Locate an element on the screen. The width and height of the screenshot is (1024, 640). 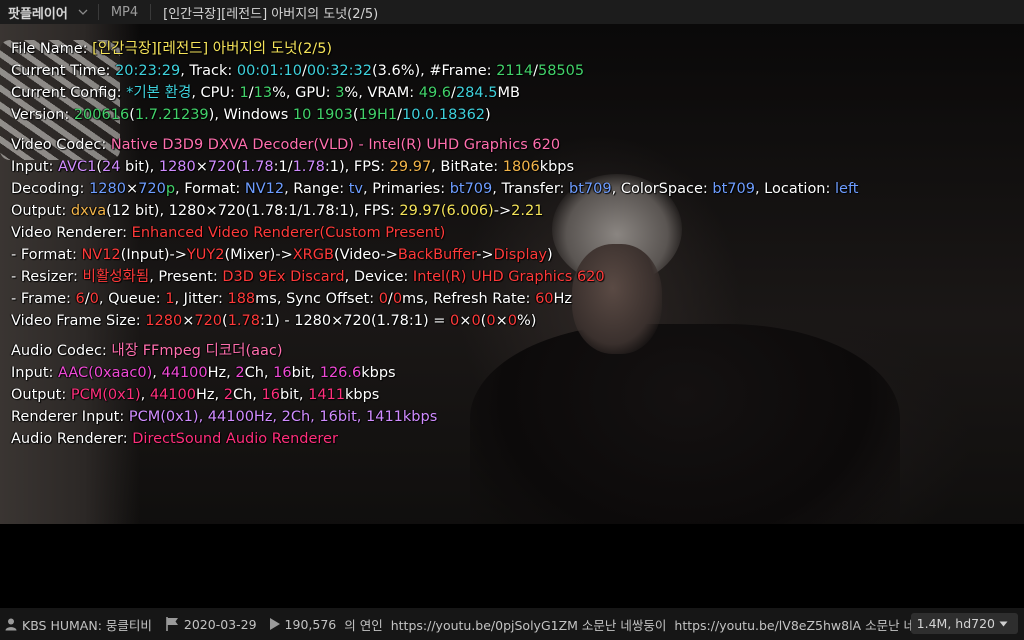
user-icon is located at coordinates (11, 624).